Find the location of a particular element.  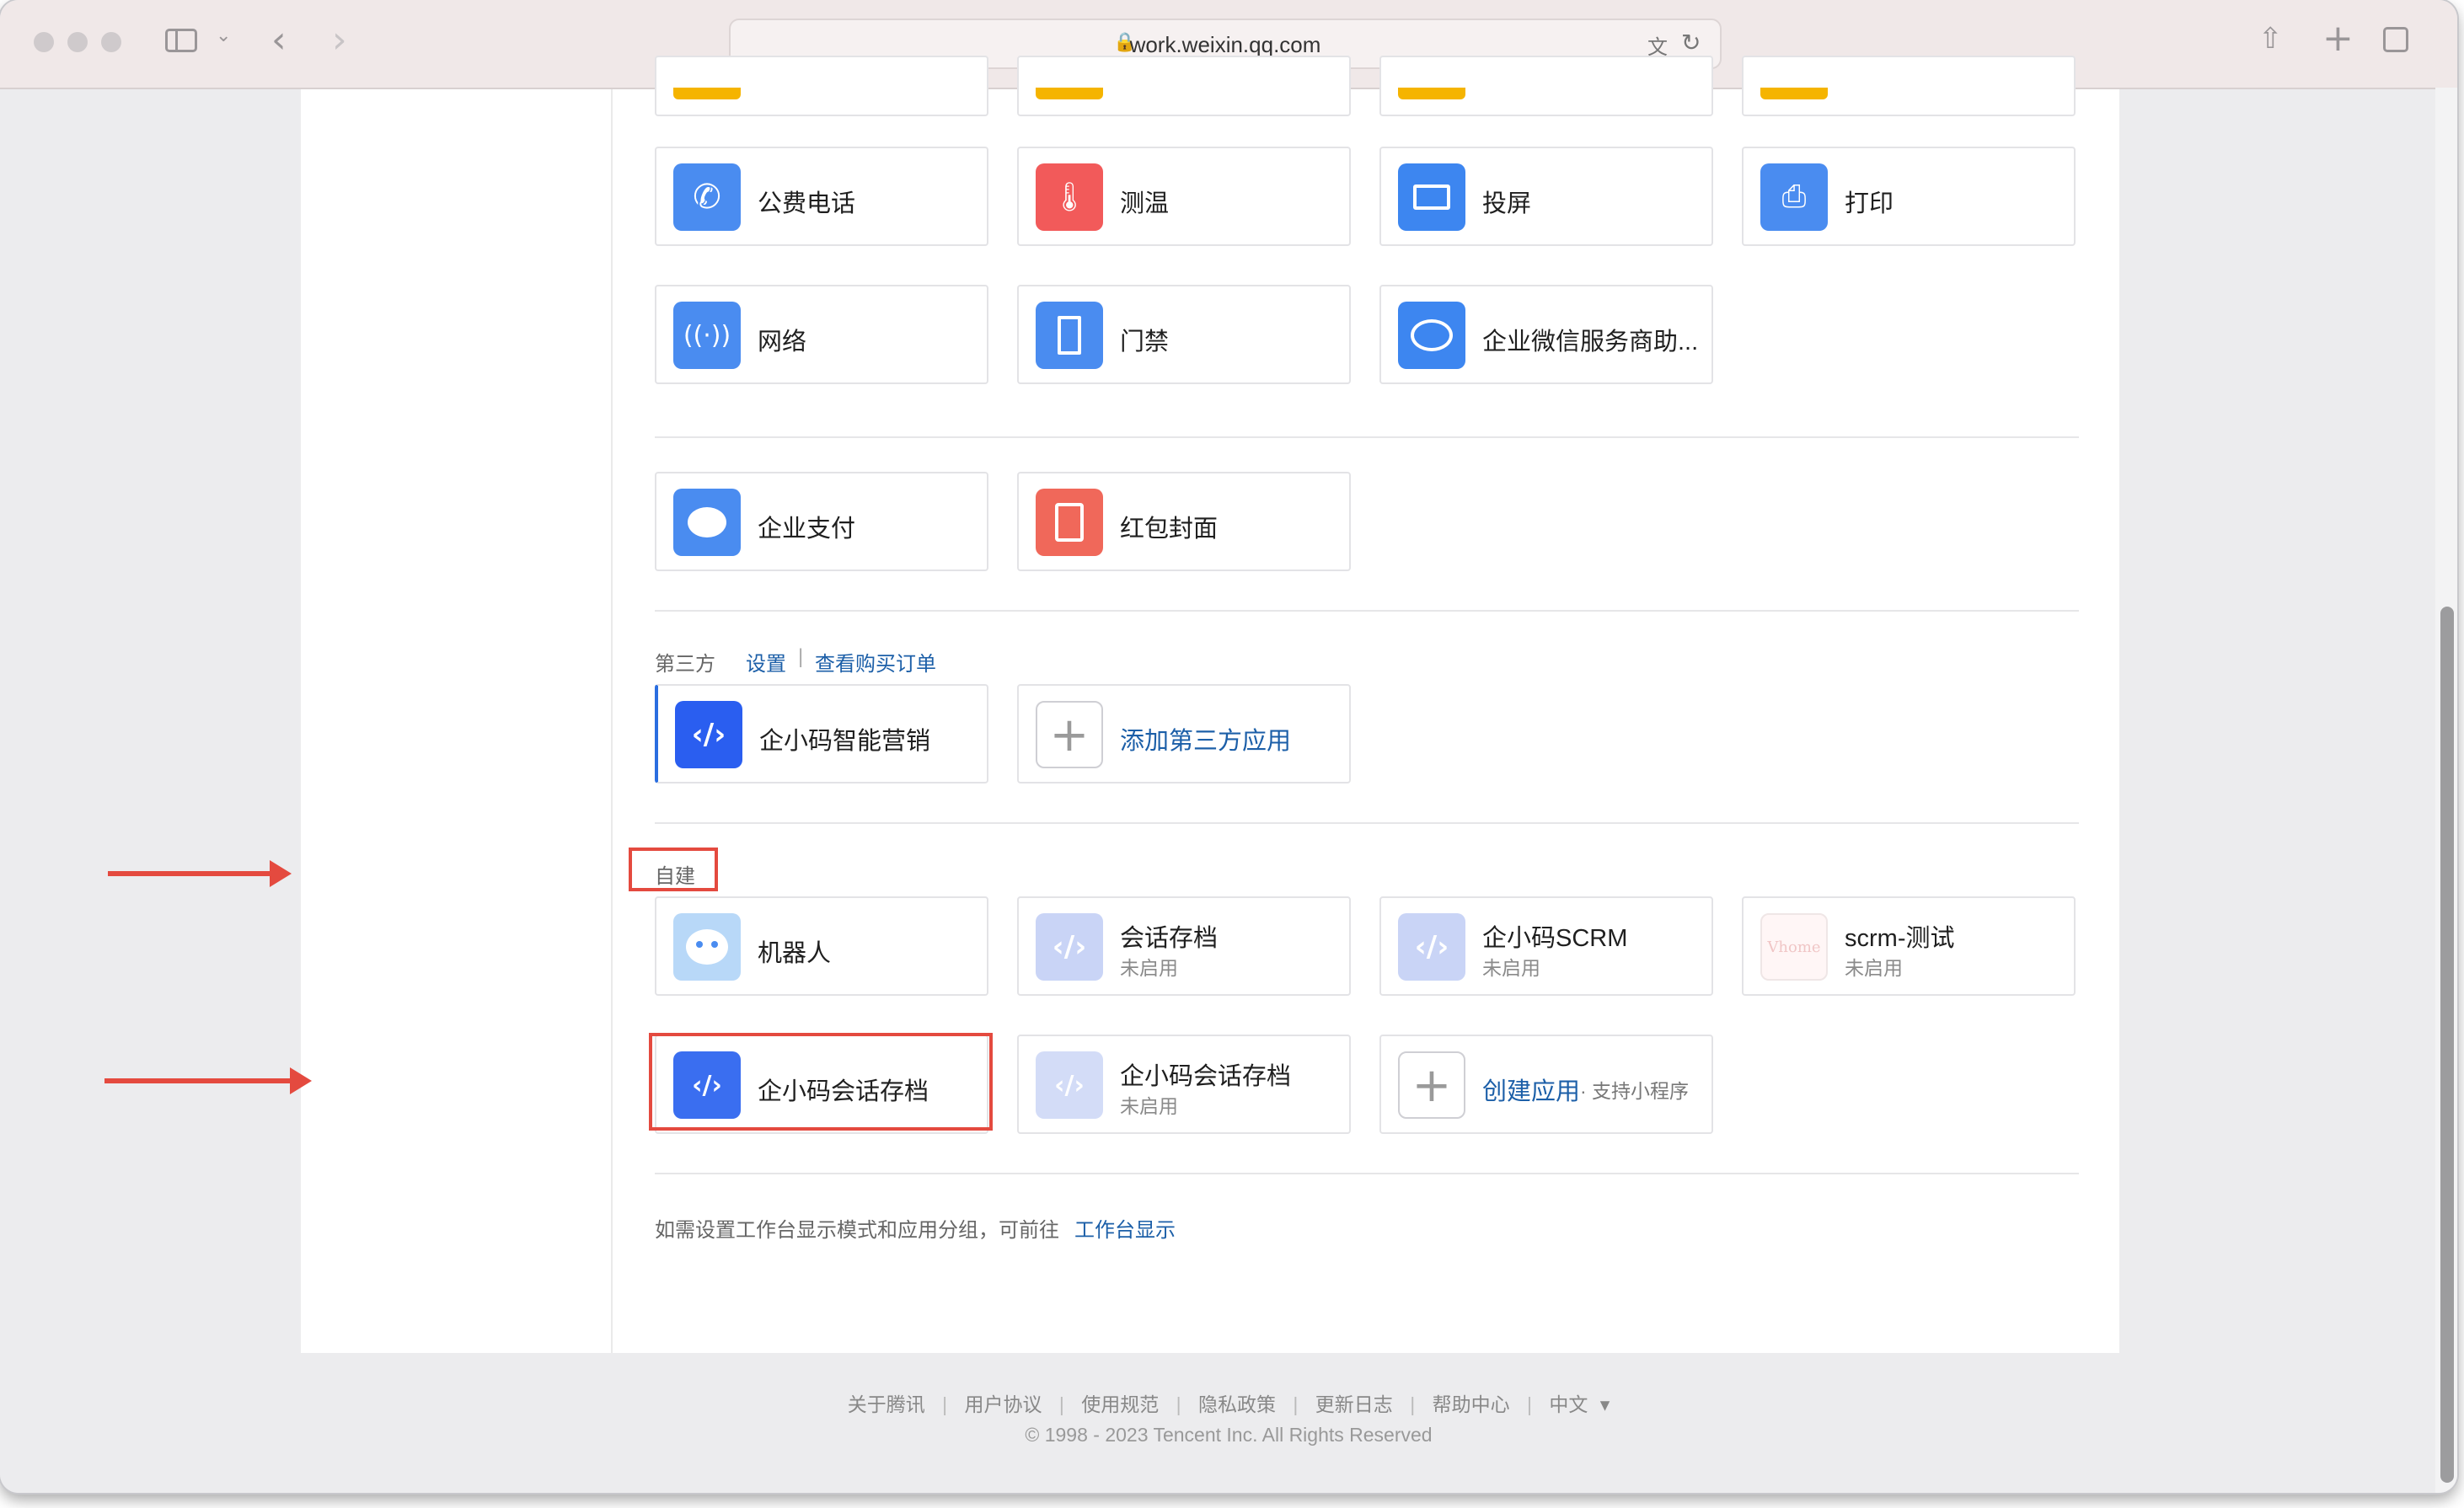

app-name: 投屏 is located at coordinates (1507, 203).